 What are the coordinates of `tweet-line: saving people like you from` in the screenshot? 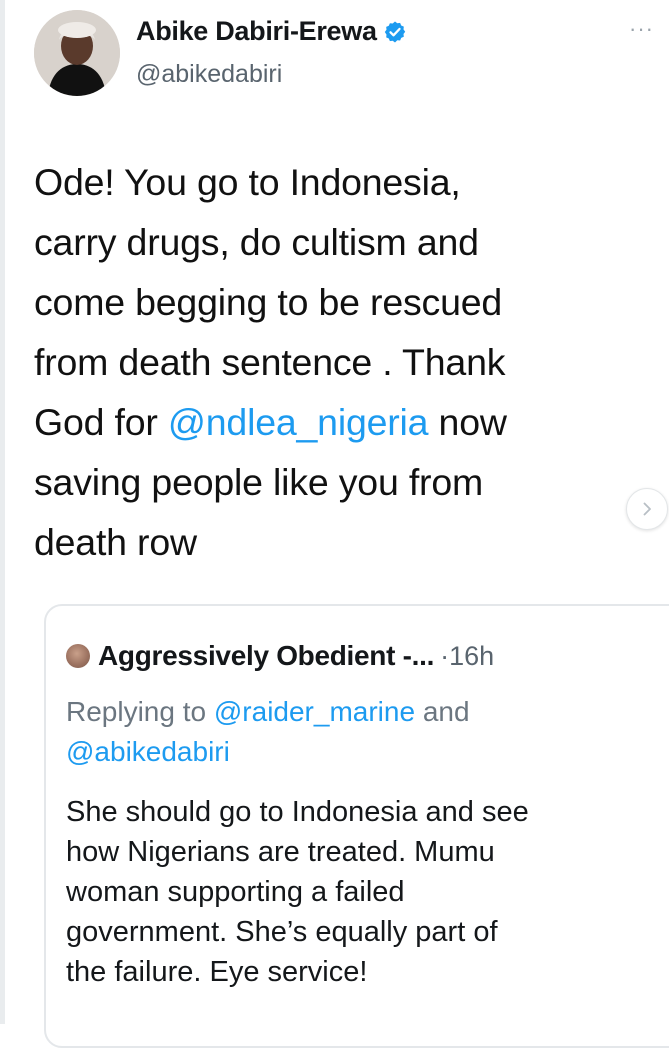 It's located at (259, 482).